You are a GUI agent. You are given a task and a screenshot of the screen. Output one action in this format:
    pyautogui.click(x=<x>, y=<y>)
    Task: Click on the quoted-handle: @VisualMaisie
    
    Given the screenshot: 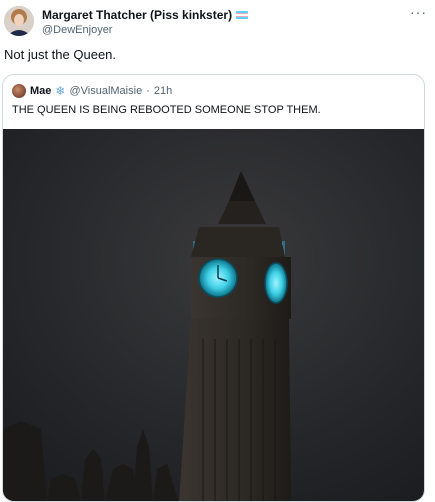 What is the action you would take?
    pyautogui.click(x=105, y=91)
    